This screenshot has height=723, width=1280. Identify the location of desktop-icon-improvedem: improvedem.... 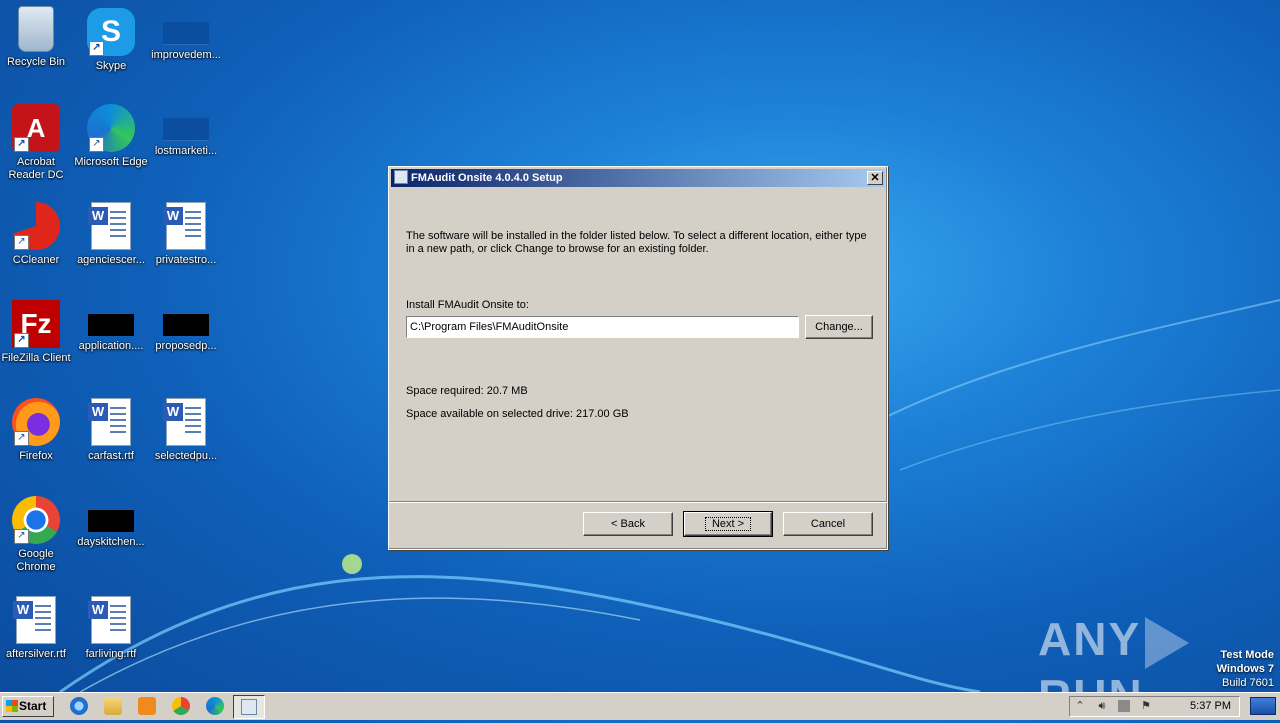
(186, 35).